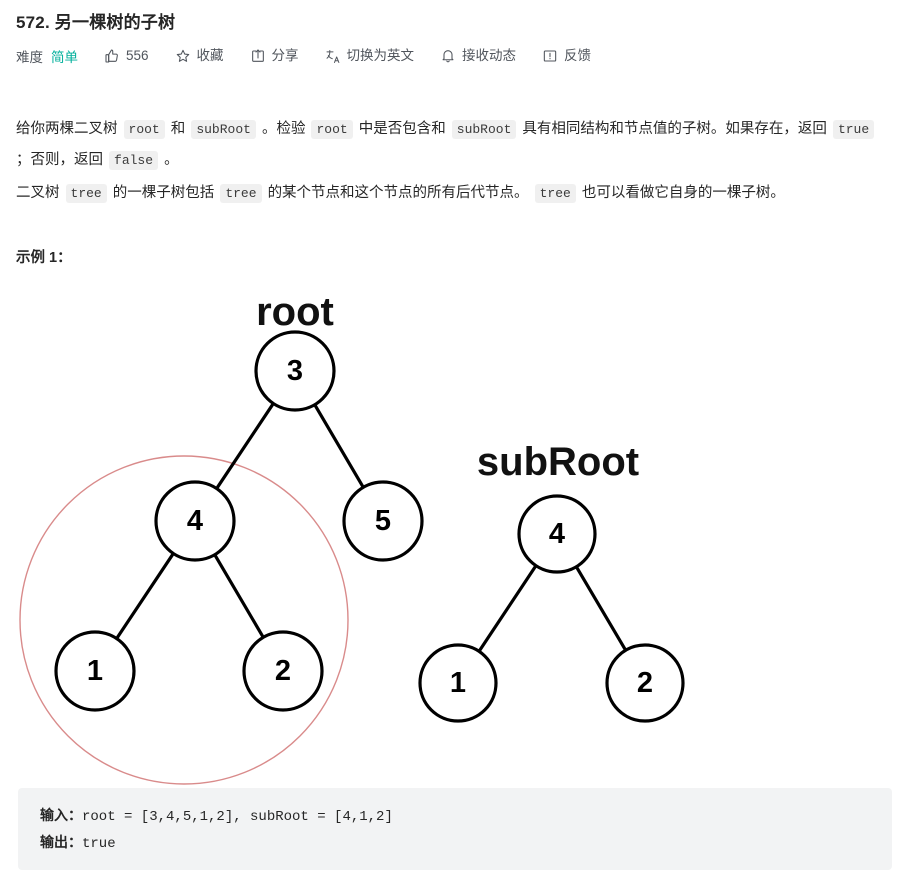 The width and height of the screenshot is (906, 877). What do you see at coordinates (550, 56) in the screenshot?
I see `feedback-icon` at bounding box center [550, 56].